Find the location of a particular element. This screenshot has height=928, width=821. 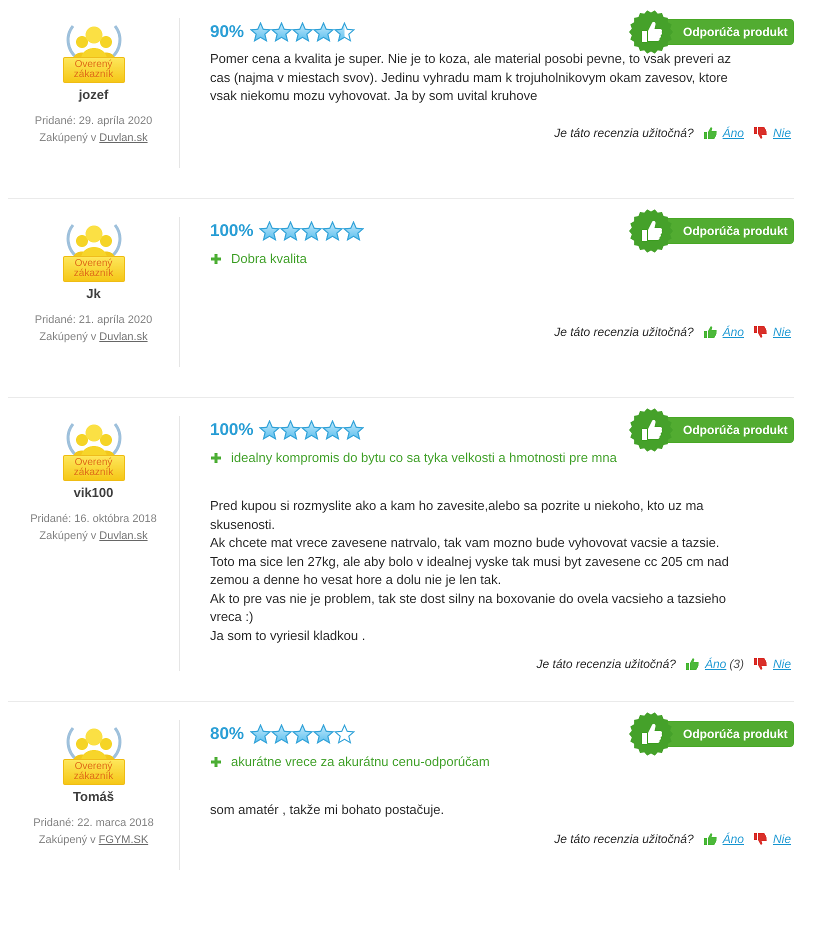

yes-count: (3) is located at coordinates (736, 664).